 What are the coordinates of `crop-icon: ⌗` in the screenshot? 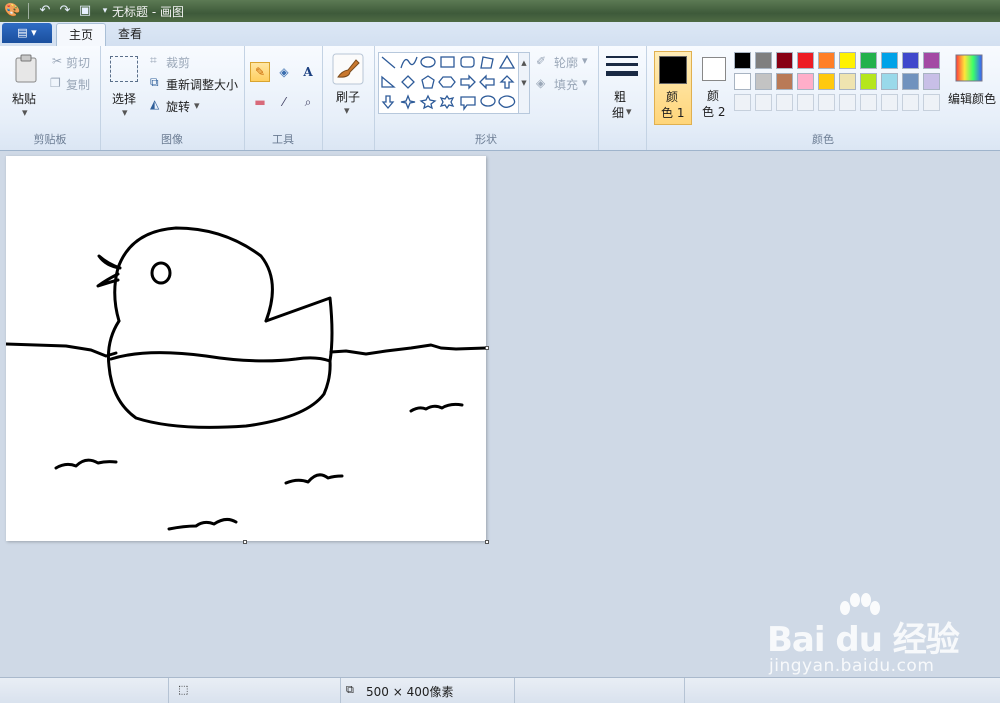 It's located at (153, 60).